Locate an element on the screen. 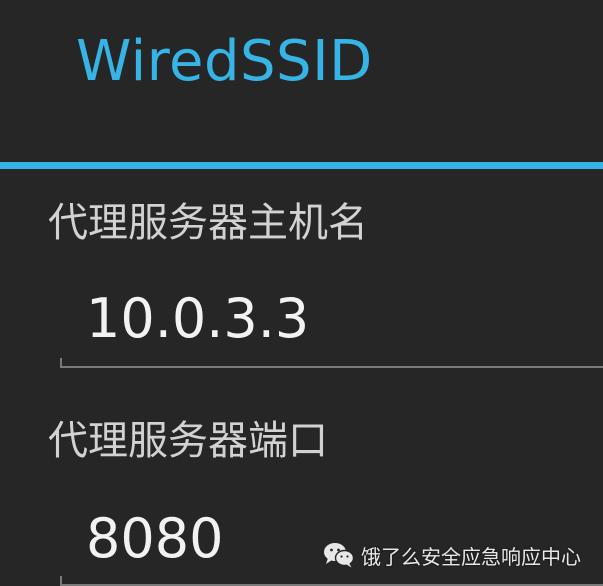  proxy-port-field: 8080 is located at coordinates (154, 539).